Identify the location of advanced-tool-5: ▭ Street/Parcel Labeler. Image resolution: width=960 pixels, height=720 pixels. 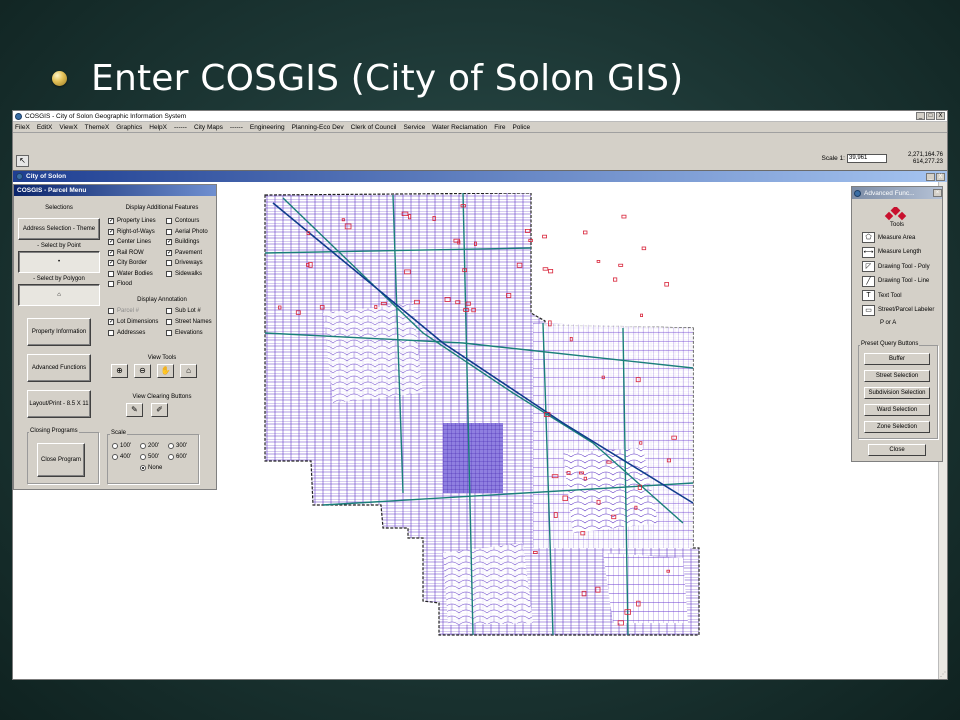
(898, 310).